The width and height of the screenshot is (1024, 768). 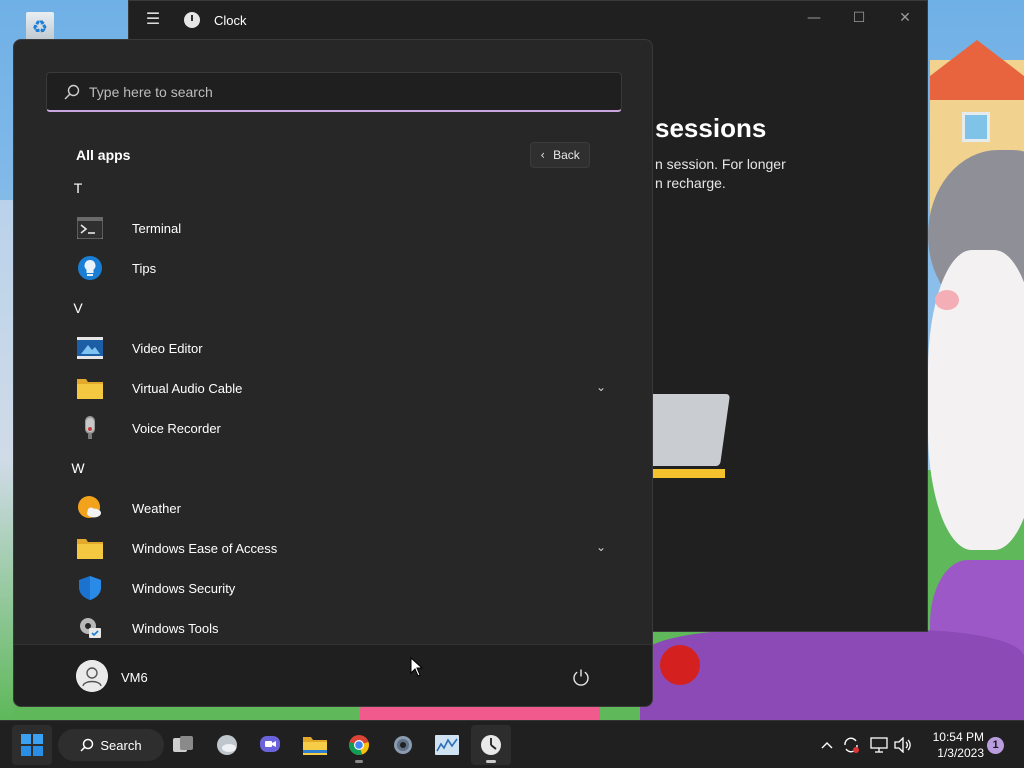 I want to click on hamburger-menu-icon: ☰, so click(x=153, y=20).